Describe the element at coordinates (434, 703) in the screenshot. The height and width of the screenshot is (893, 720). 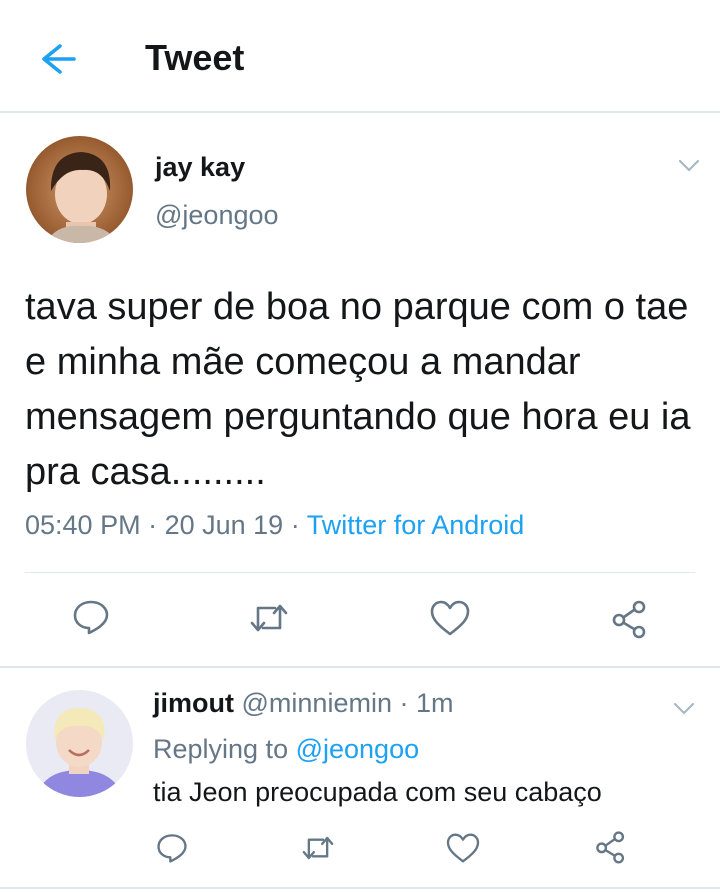
I see `reply-time: 1m` at that location.